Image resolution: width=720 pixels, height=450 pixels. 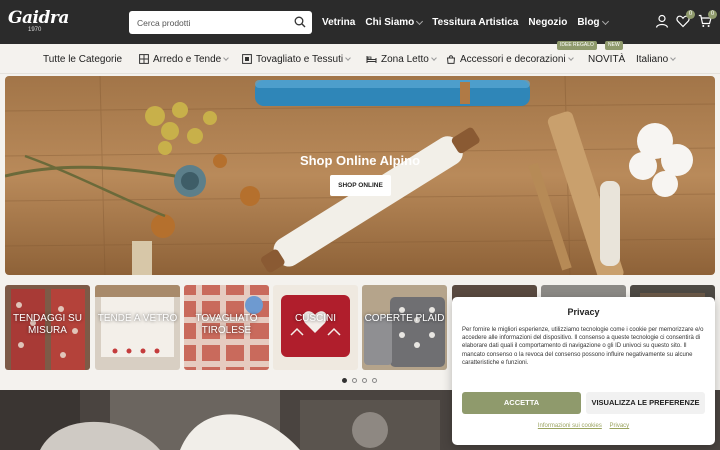 I want to click on nav-item-negozio: Negozio, so click(x=547, y=22).